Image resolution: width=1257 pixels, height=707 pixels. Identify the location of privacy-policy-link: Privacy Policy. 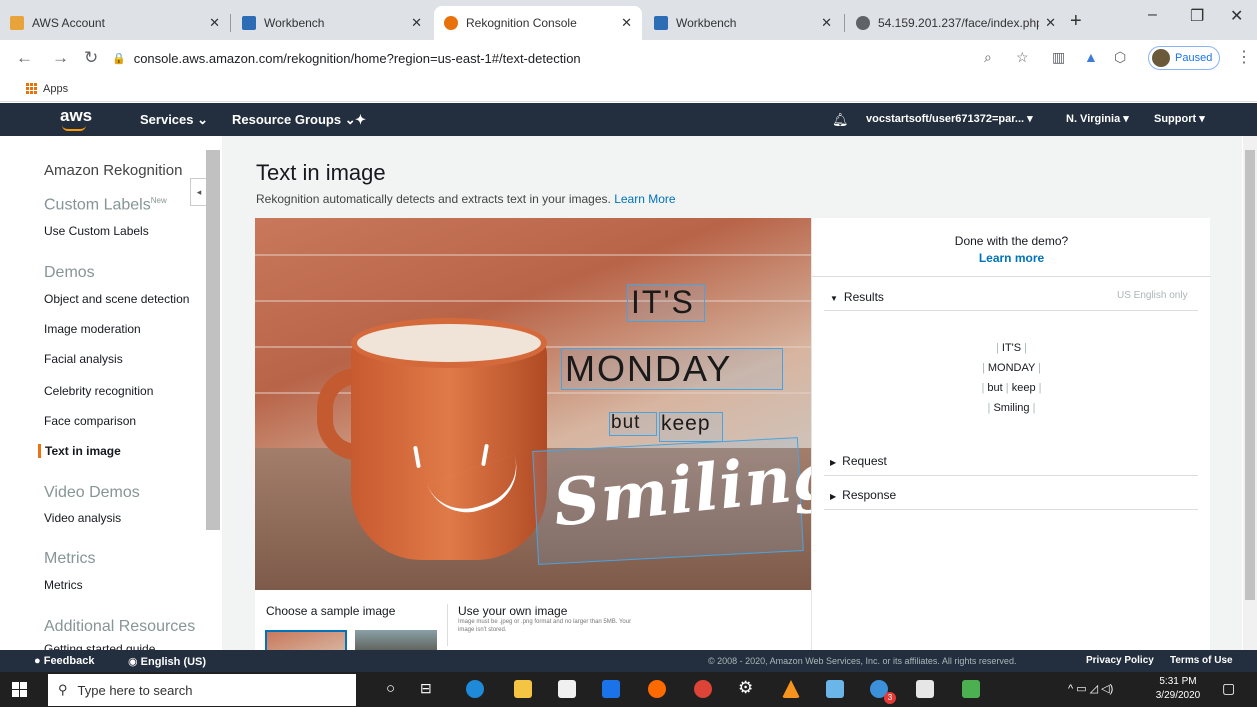
(1120, 660).